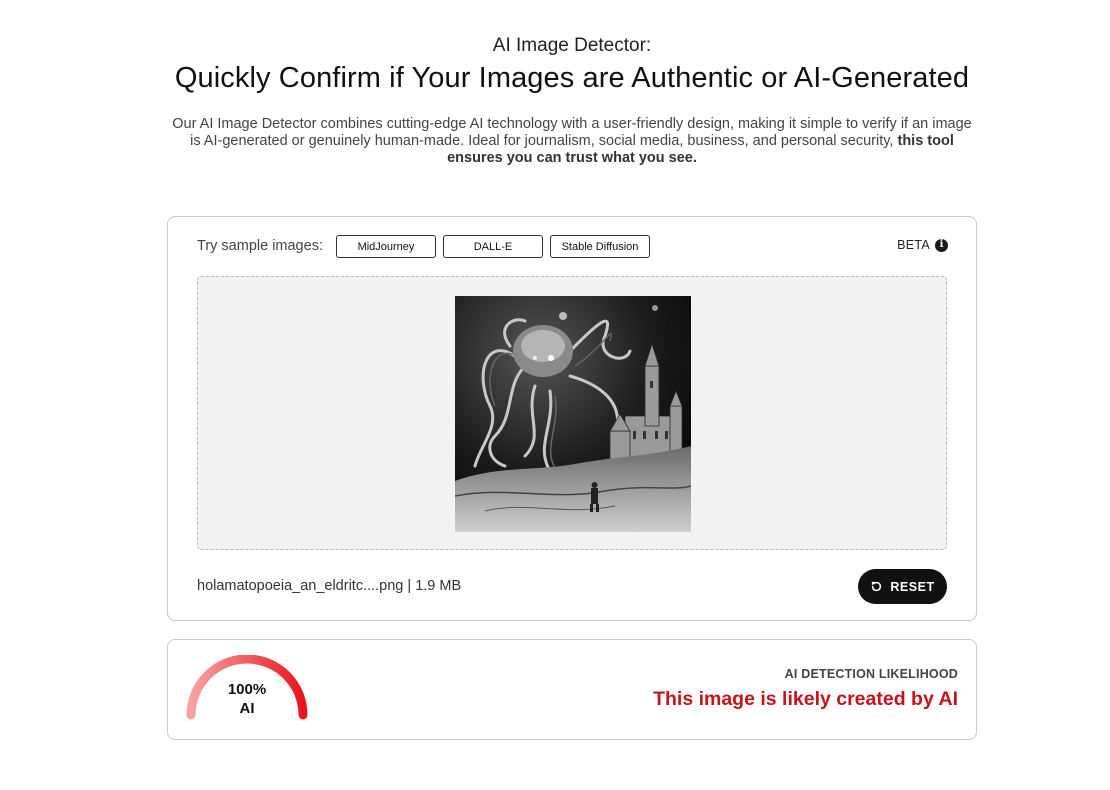  Describe the element at coordinates (912, 586) in the screenshot. I see `reset-label: RESET` at that location.